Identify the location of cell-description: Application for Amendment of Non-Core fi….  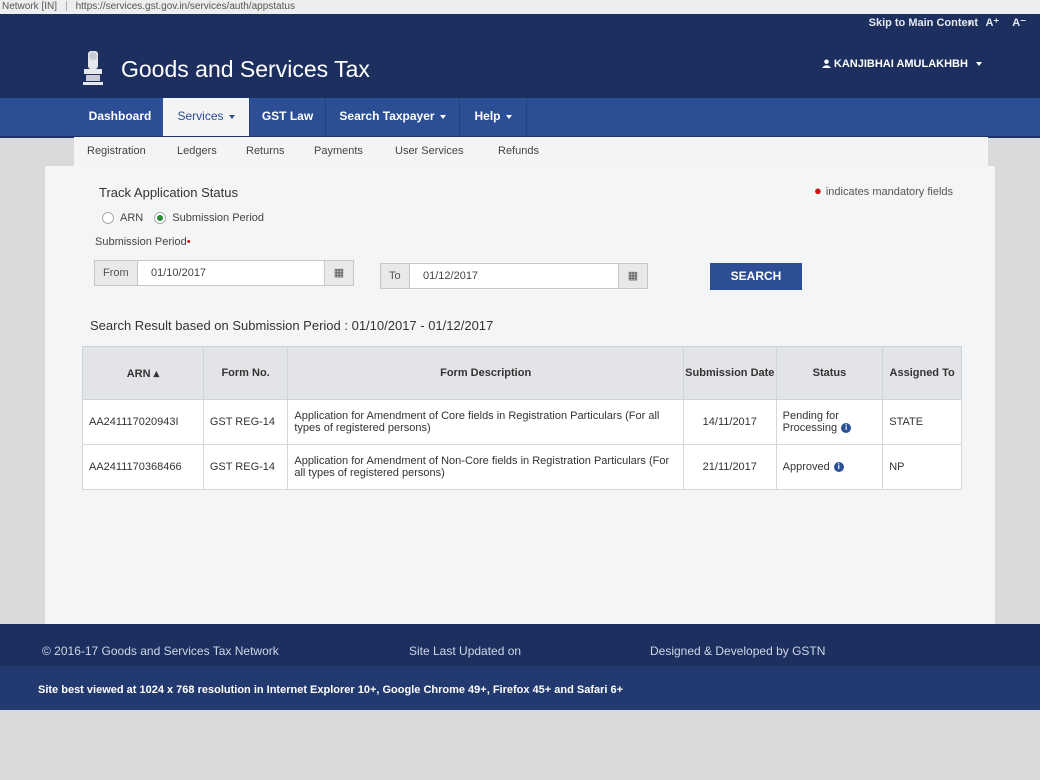
(485, 467).